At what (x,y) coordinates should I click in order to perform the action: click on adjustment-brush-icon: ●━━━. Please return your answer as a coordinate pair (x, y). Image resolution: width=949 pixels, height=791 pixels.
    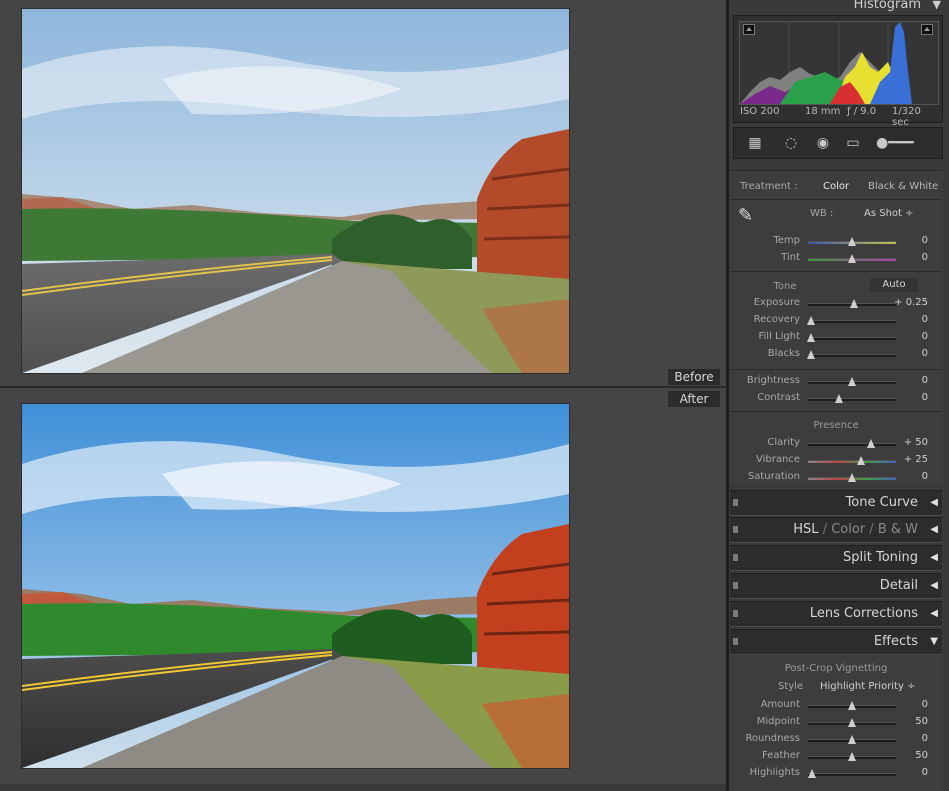
    Looking at the image, I should click on (904, 143).